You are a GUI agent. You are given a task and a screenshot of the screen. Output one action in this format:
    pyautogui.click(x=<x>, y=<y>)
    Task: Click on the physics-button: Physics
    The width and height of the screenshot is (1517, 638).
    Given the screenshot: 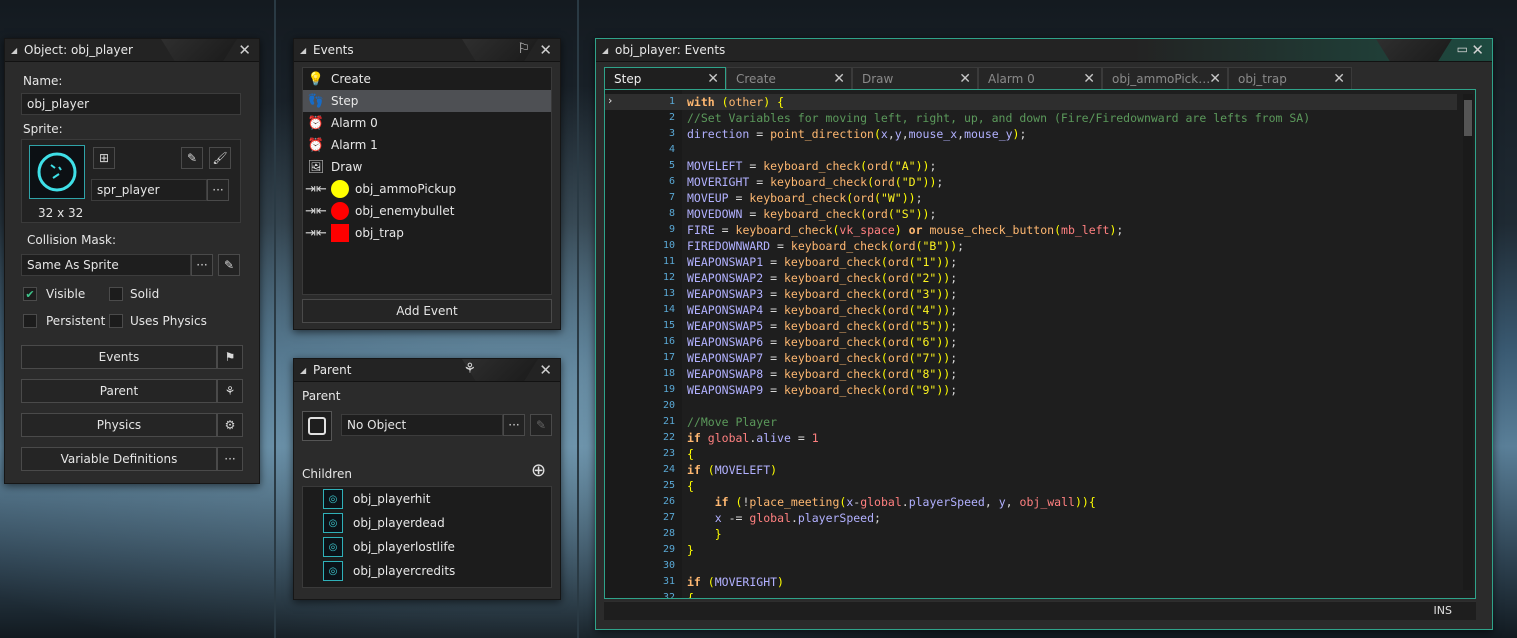 What is the action you would take?
    pyautogui.click(x=119, y=425)
    